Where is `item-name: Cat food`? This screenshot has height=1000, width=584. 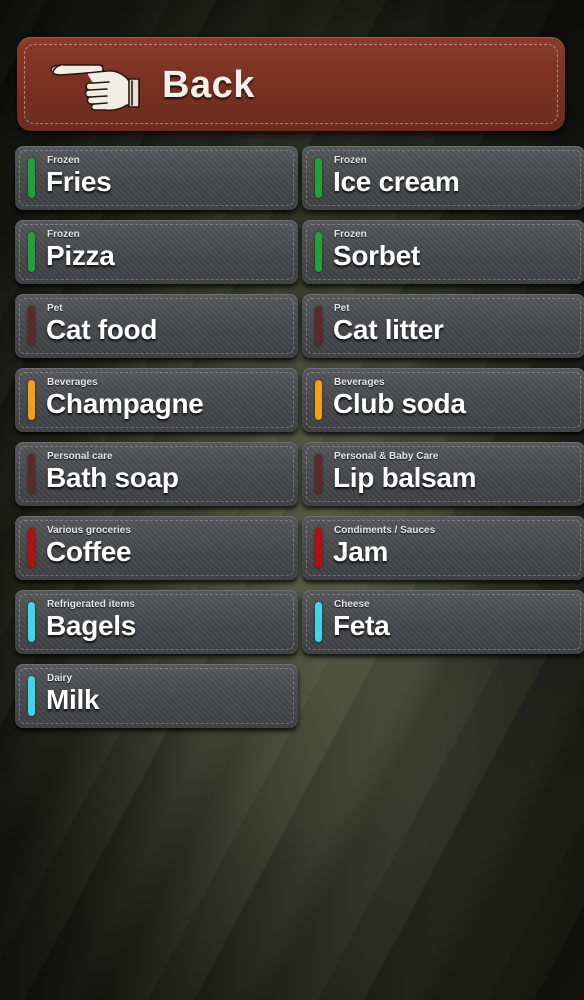 item-name: Cat food is located at coordinates (102, 329).